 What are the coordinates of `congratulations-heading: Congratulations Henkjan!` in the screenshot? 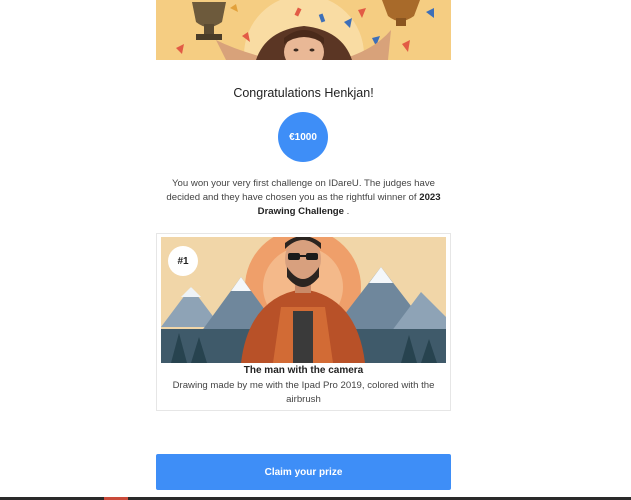 It's located at (303, 93).